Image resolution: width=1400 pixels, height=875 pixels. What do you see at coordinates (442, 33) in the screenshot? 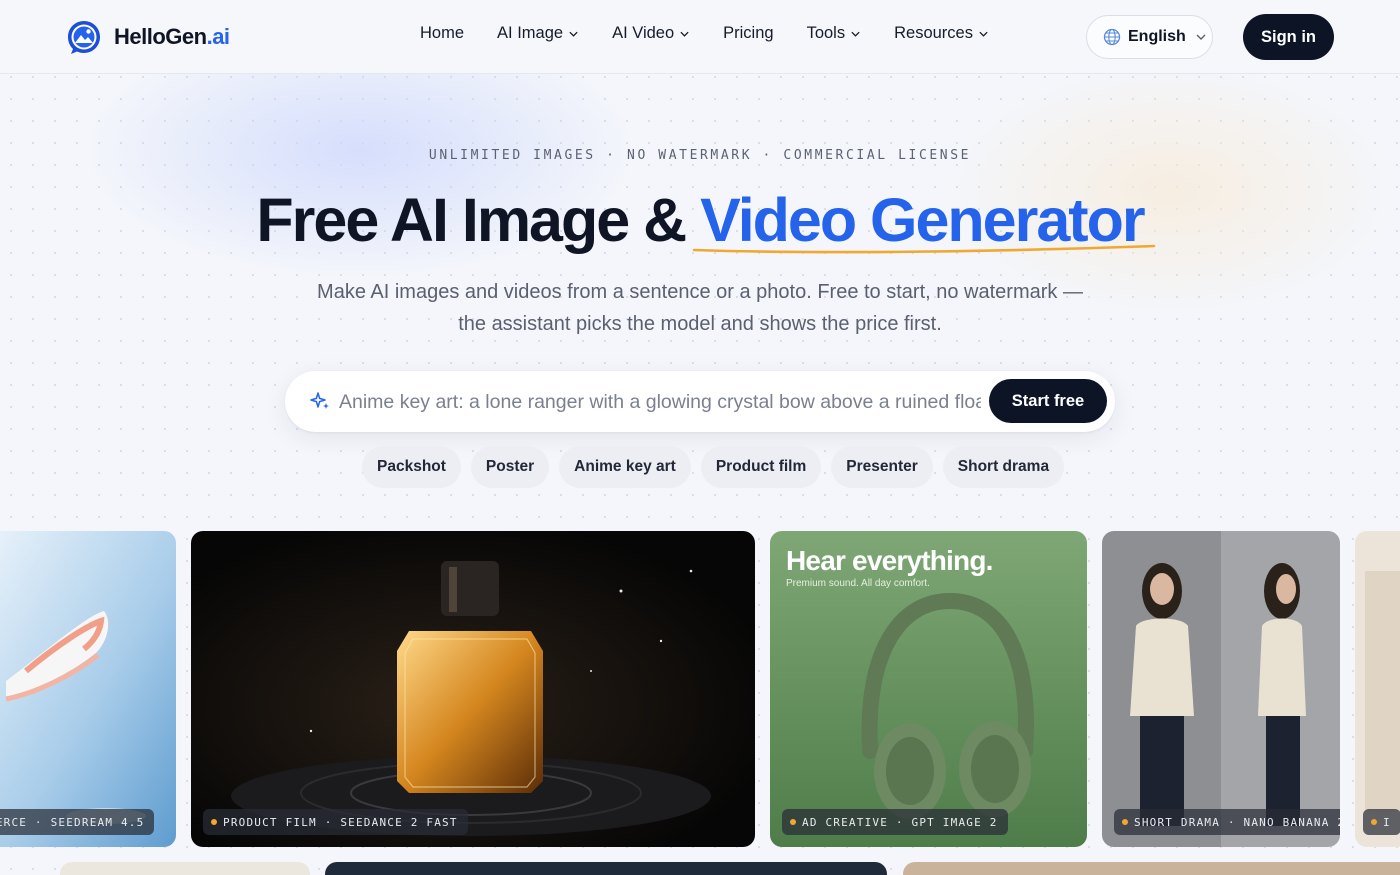
I see `nav-item-home: Home` at bounding box center [442, 33].